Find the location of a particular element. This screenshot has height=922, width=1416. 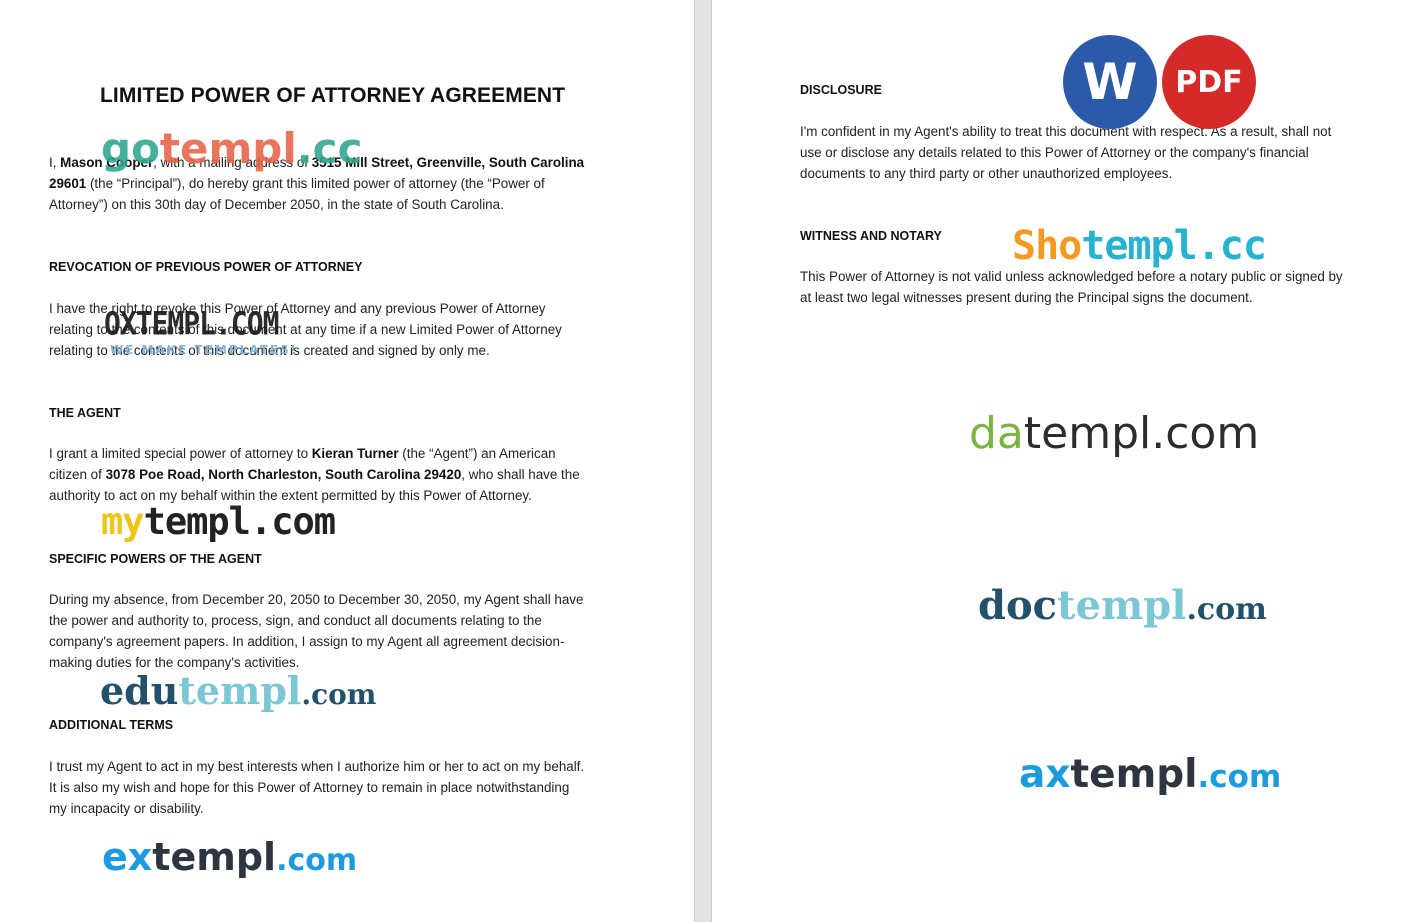

agent-name: Kieran Turner is located at coordinates (355, 453).